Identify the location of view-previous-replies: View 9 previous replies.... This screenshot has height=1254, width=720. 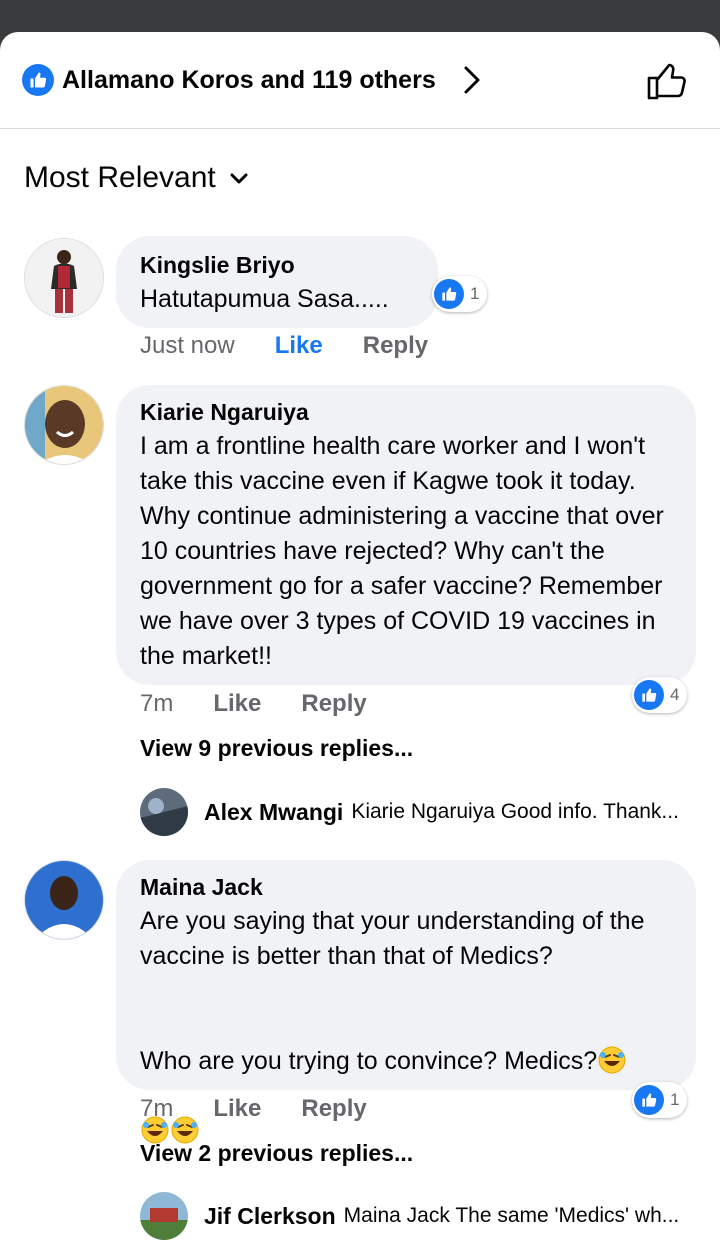
(276, 748).